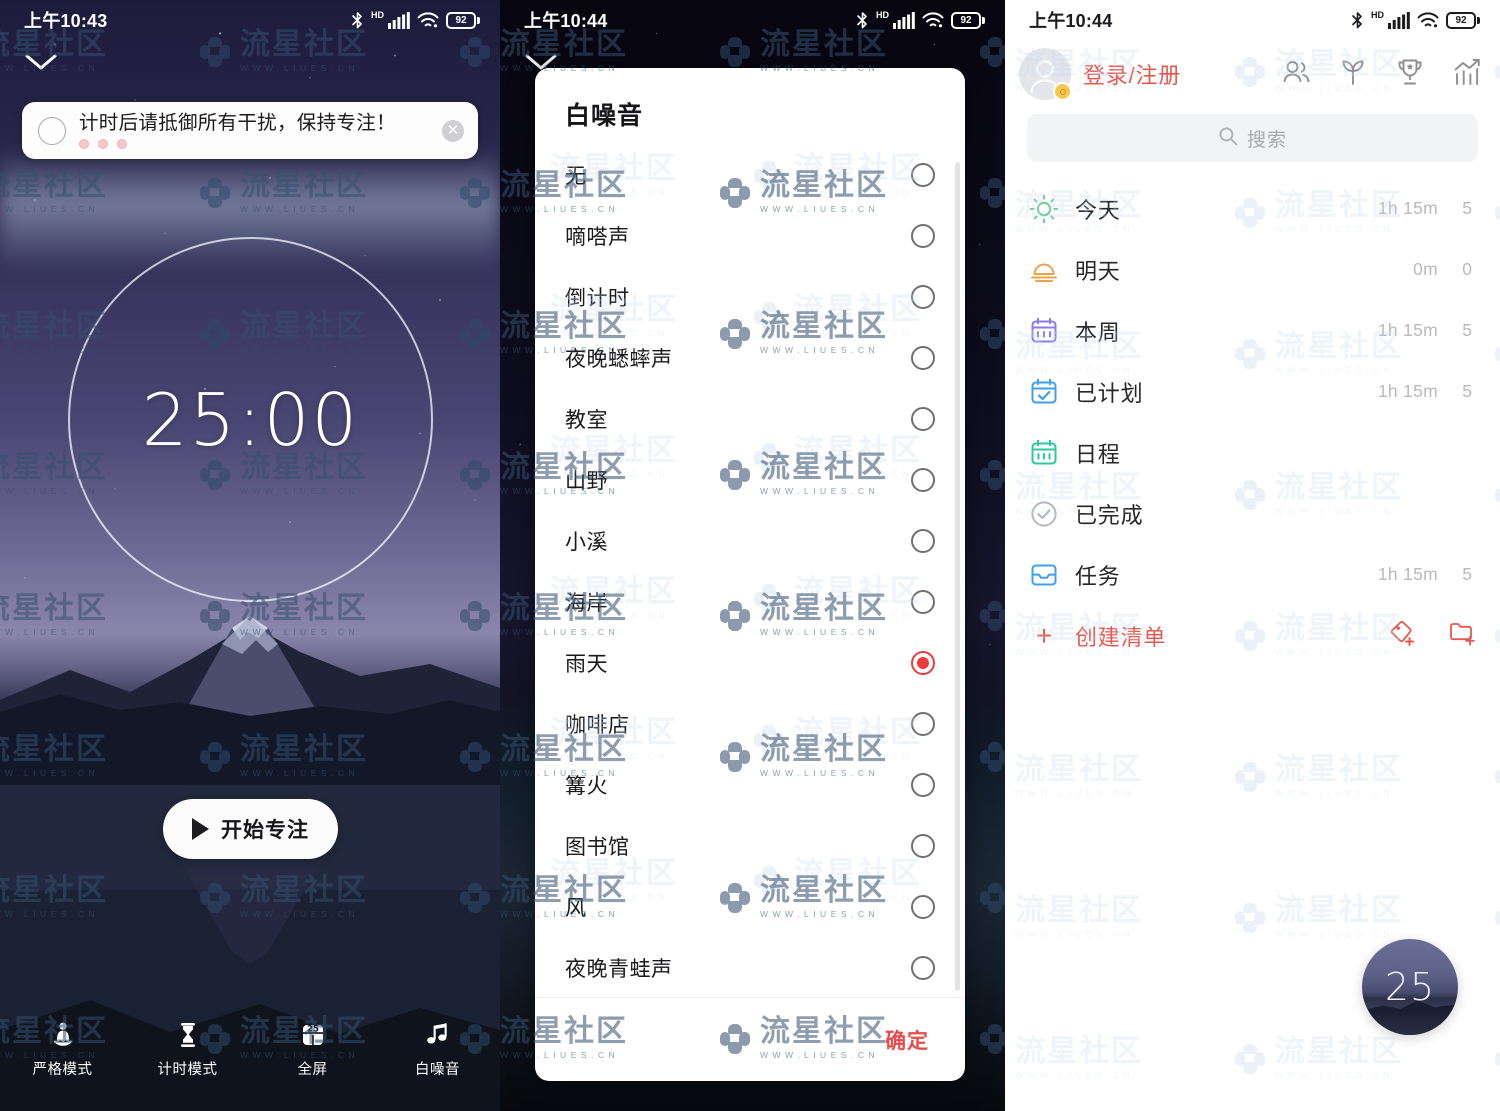 Image resolution: width=1500 pixels, height=1111 pixels. What do you see at coordinates (904, 20) in the screenshot?
I see `signal-icon` at bounding box center [904, 20].